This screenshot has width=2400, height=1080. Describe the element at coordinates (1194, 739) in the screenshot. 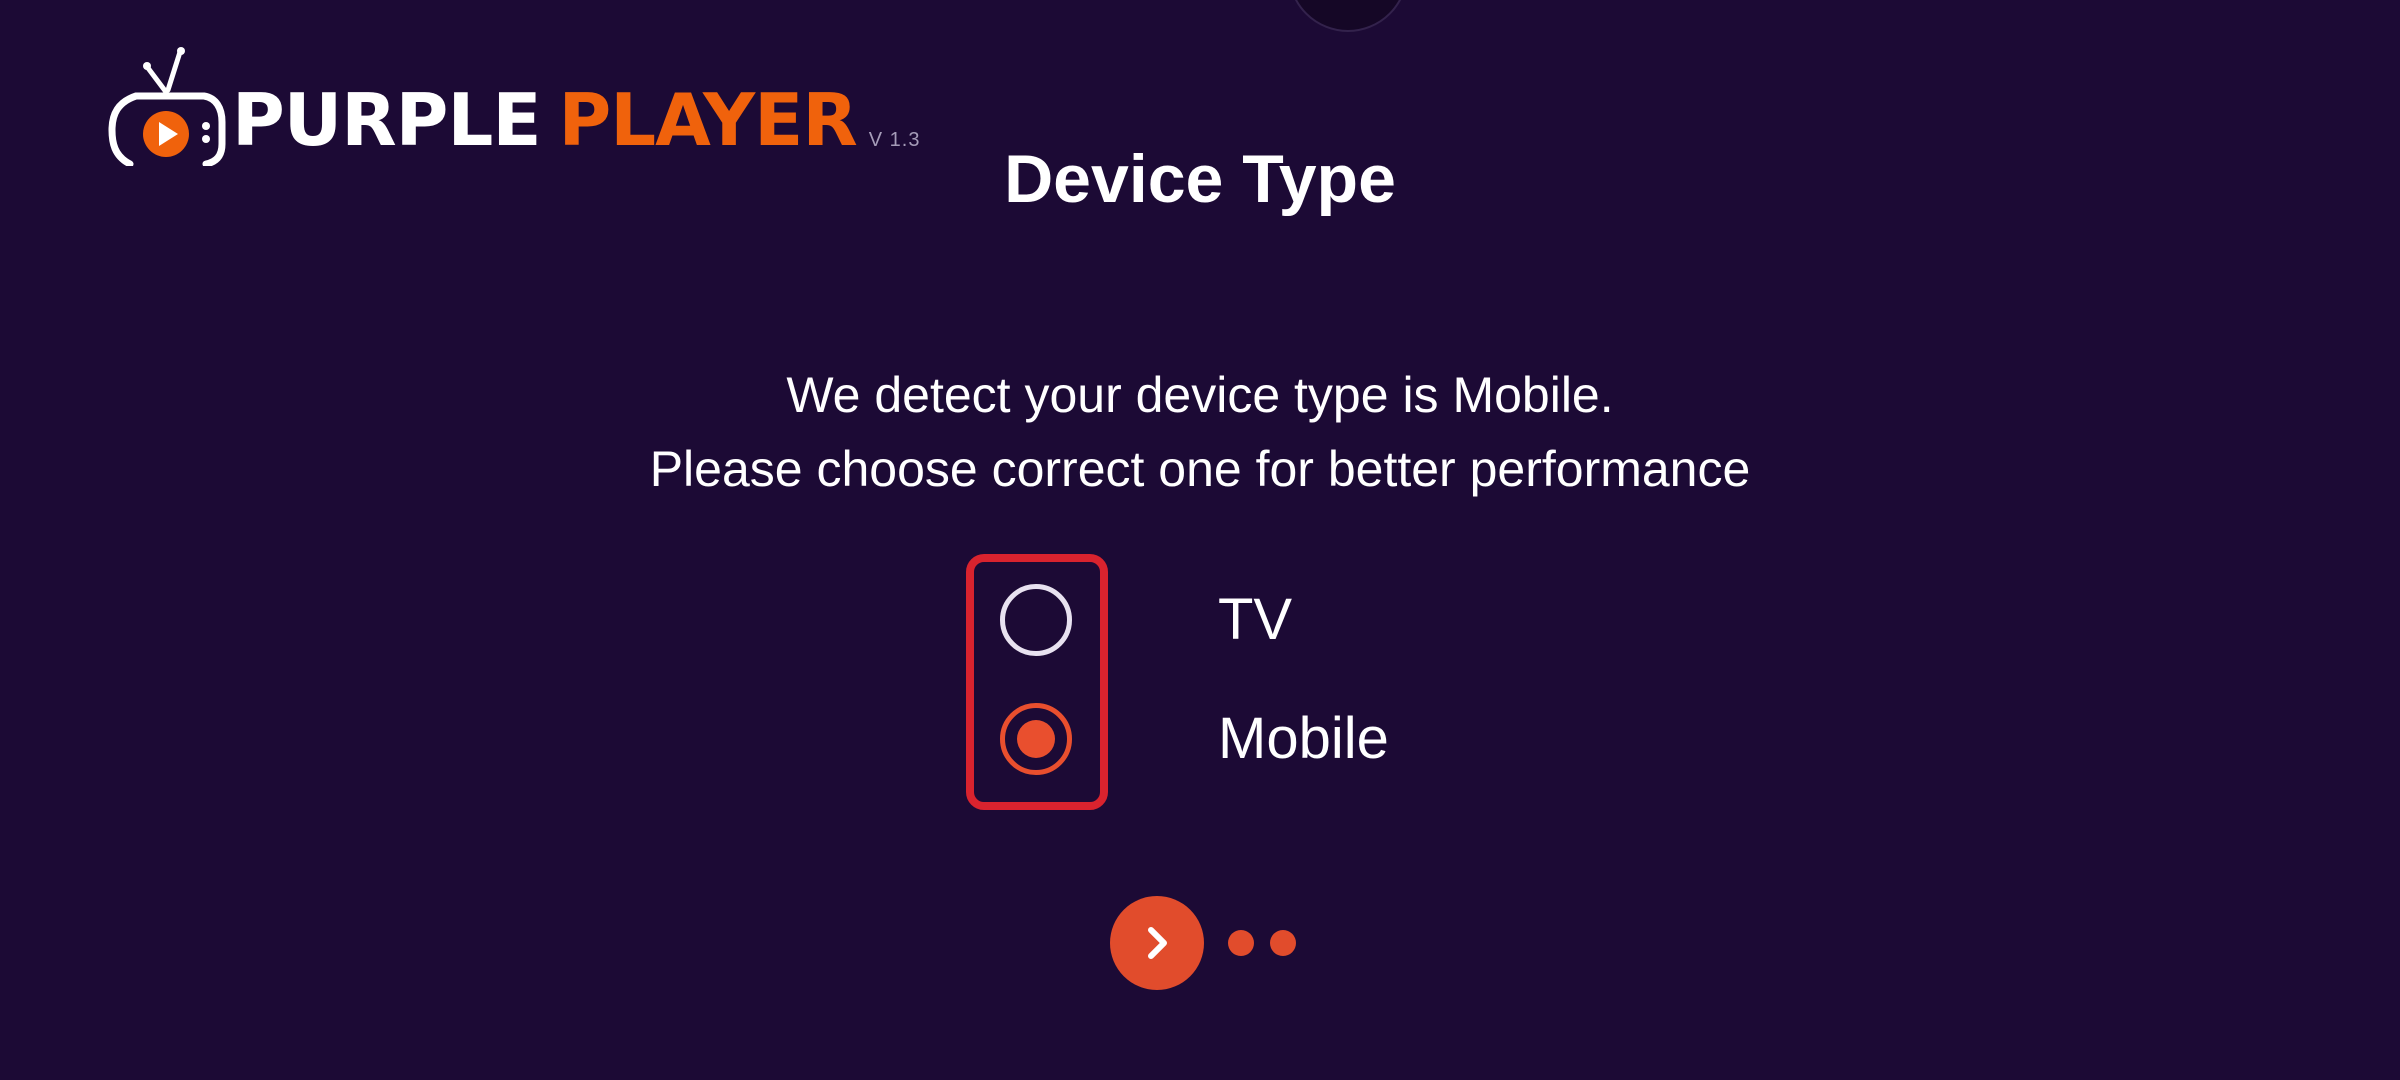

I see `device-option-mobile: Mobile` at that location.